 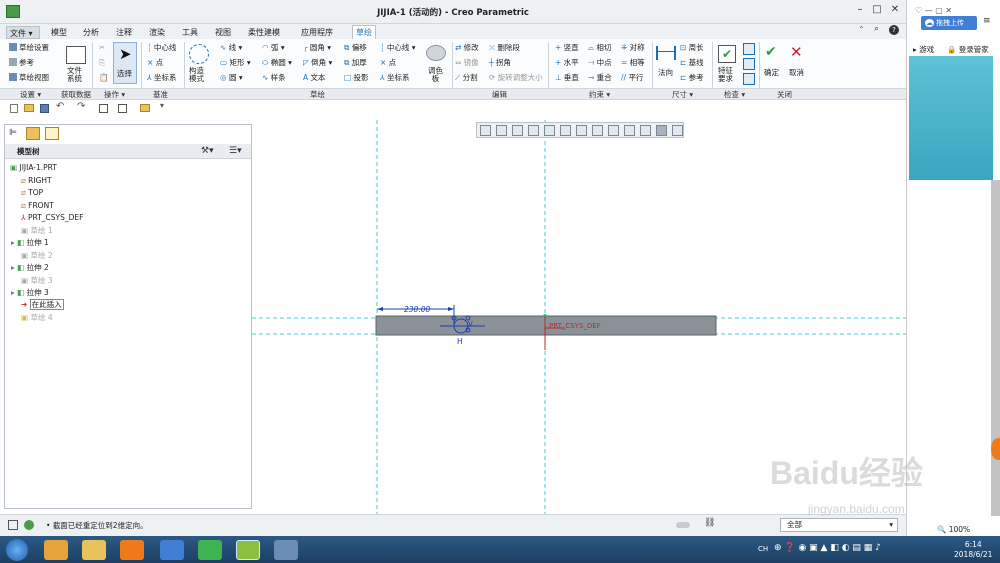 What do you see at coordinates (763, 549) in the screenshot?
I see `language-indicator: CH` at bounding box center [763, 549].